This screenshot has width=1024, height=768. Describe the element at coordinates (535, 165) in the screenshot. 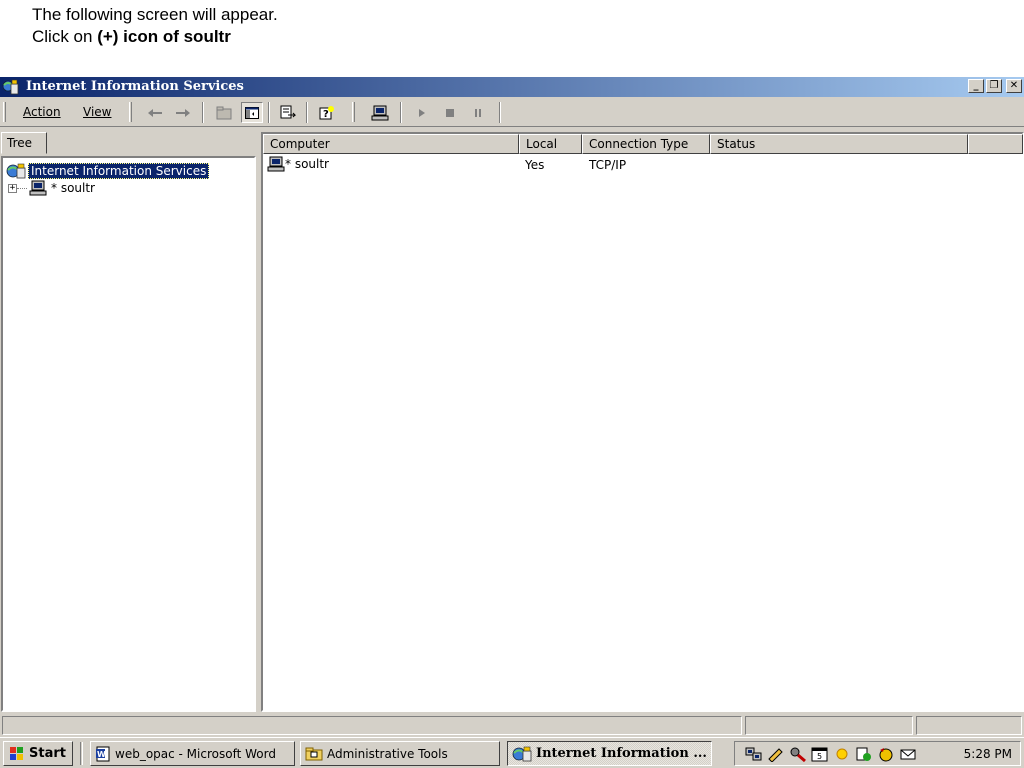

I see `cell-local: Yes` at that location.